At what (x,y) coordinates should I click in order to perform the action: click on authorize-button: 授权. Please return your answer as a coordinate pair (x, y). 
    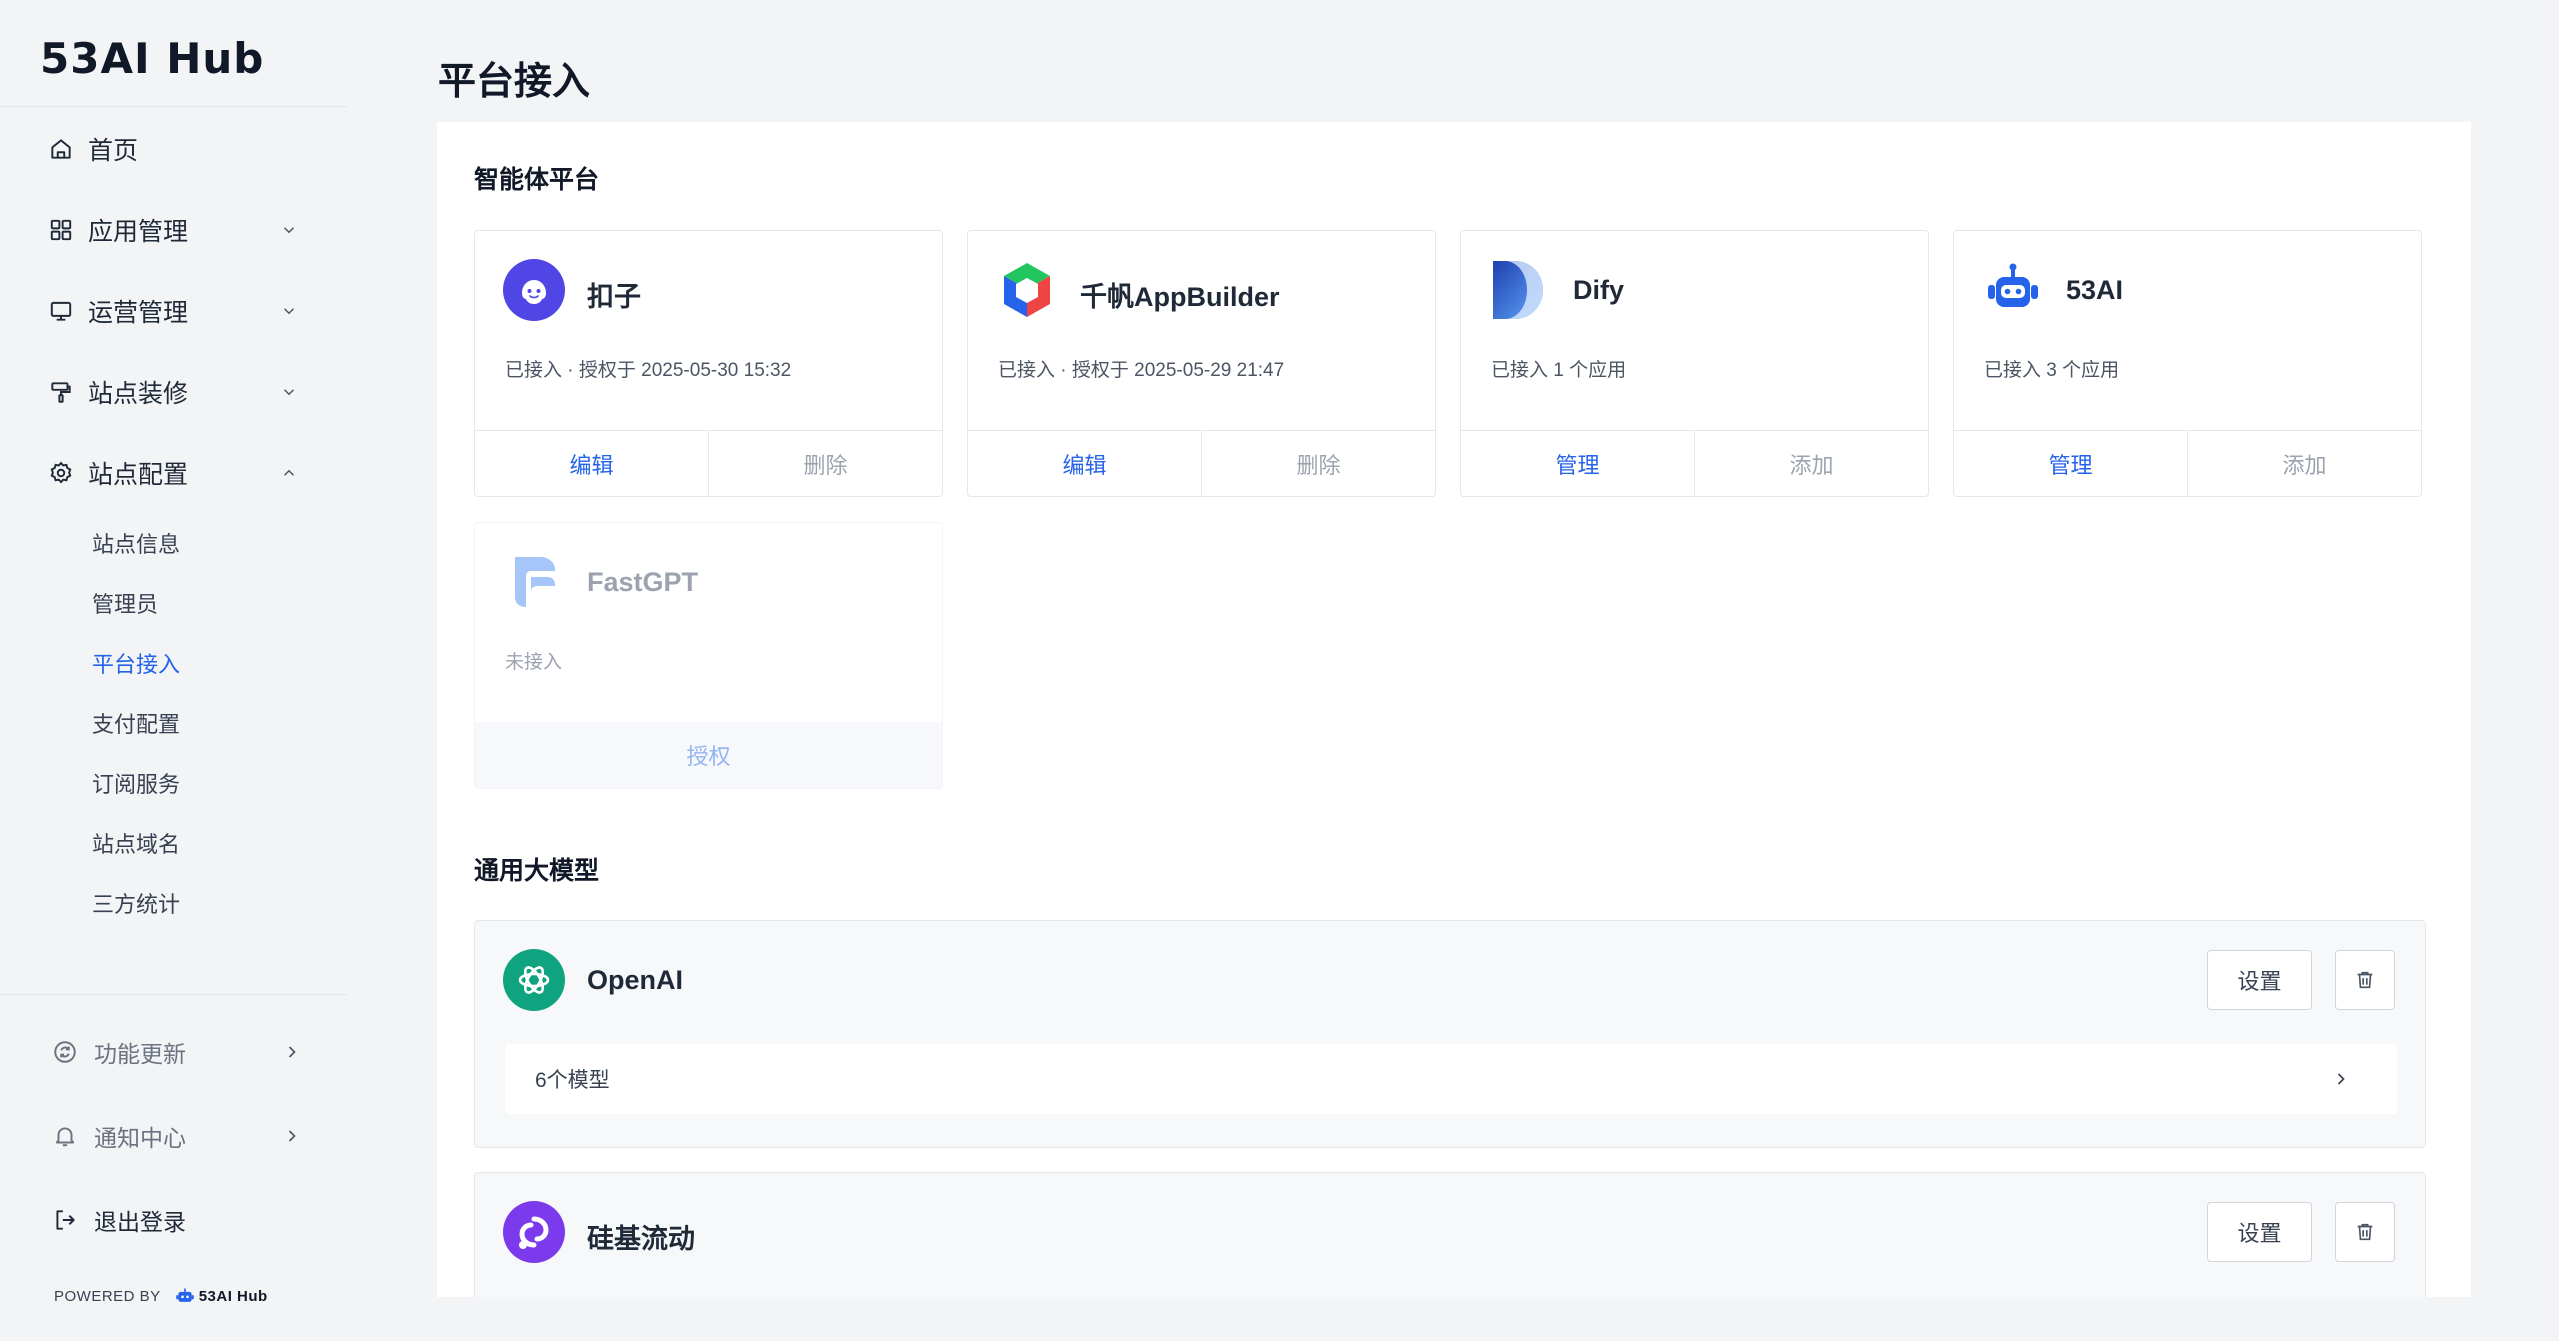
    Looking at the image, I should click on (708, 755).